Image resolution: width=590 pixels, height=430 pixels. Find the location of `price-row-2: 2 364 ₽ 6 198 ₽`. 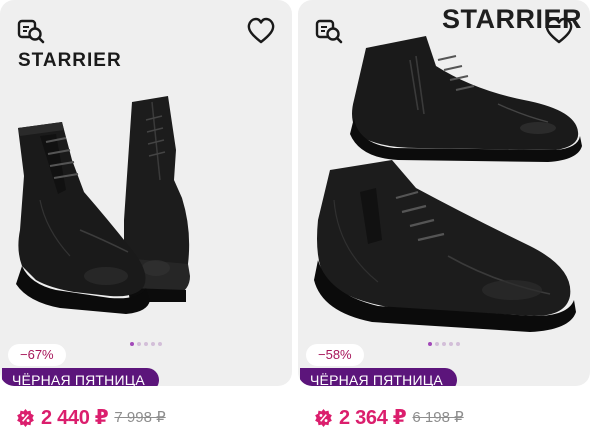

price-row-2: 2 364 ₽ 6 198 ₽ is located at coordinates (389, 417).